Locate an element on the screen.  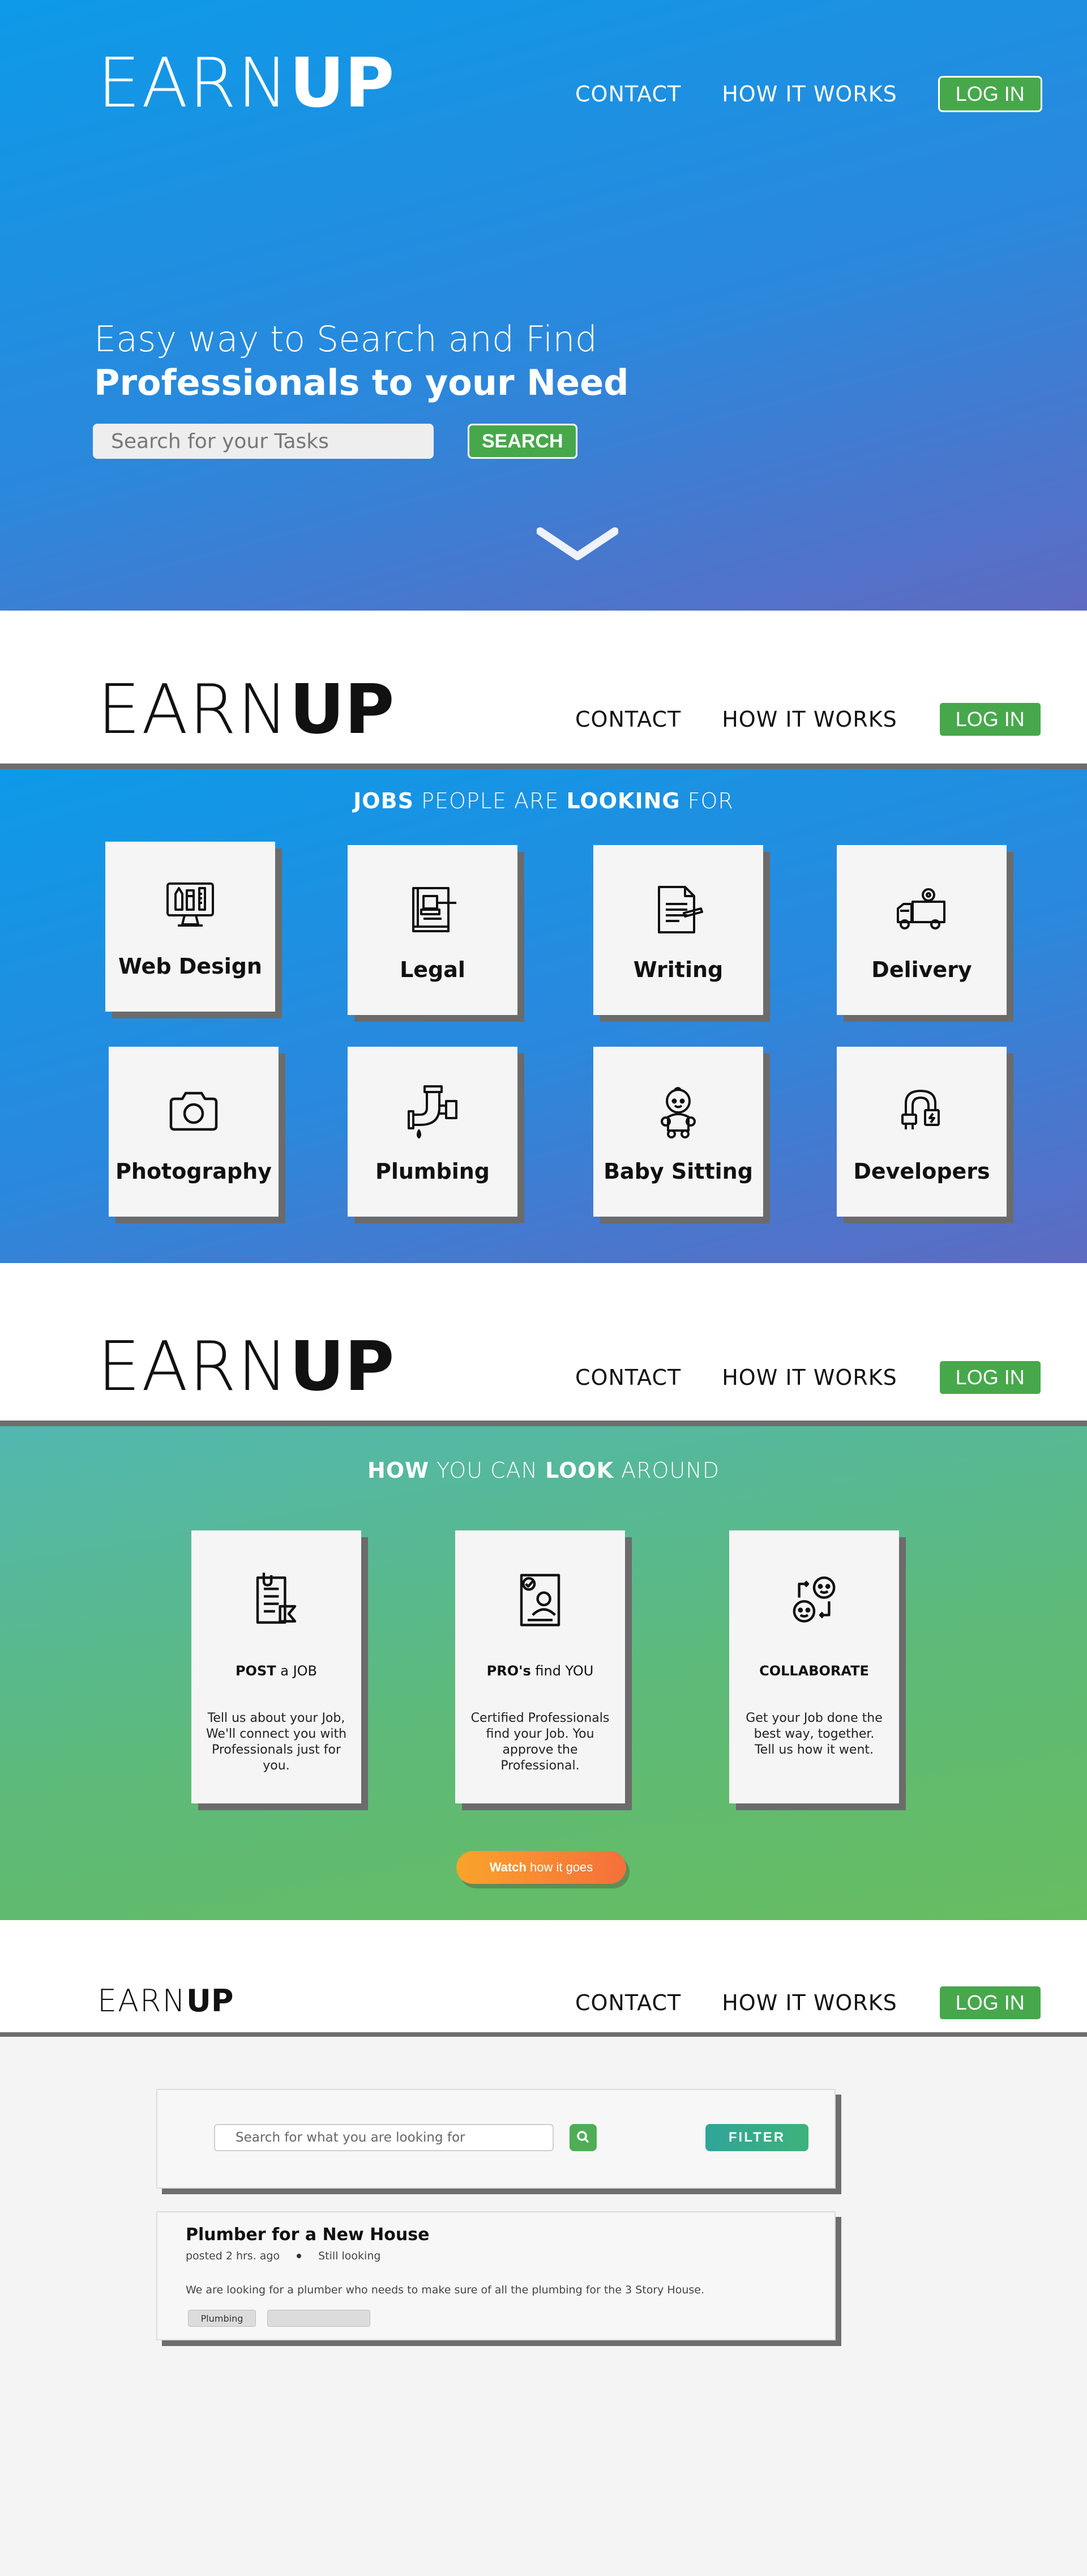
law-book-gavel-icon is located at coordinates (434, 909).